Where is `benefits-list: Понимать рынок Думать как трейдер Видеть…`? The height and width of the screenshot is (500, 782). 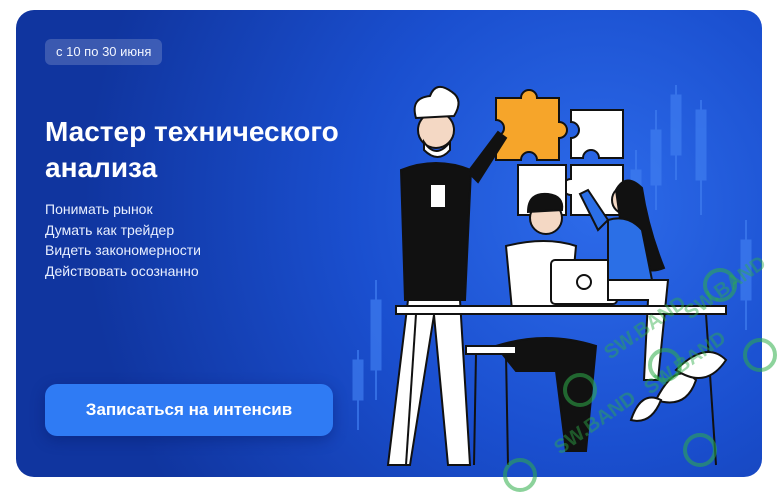 benefits-list: Понимать рынок Думать как трейдер Видеть… is located at coordinates (123, 240).